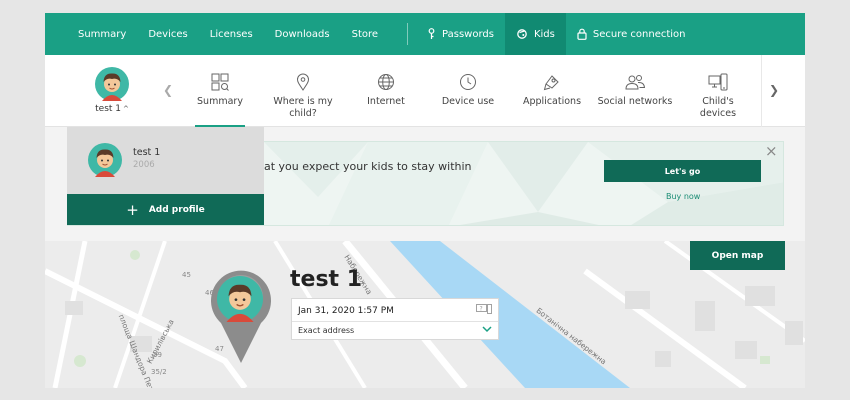 The height and width of the screenshot is (400, 850). What do you see at coordinates (386, 82) in the screenshot?
I see `globe-icon` at bounding box center [386, 82].